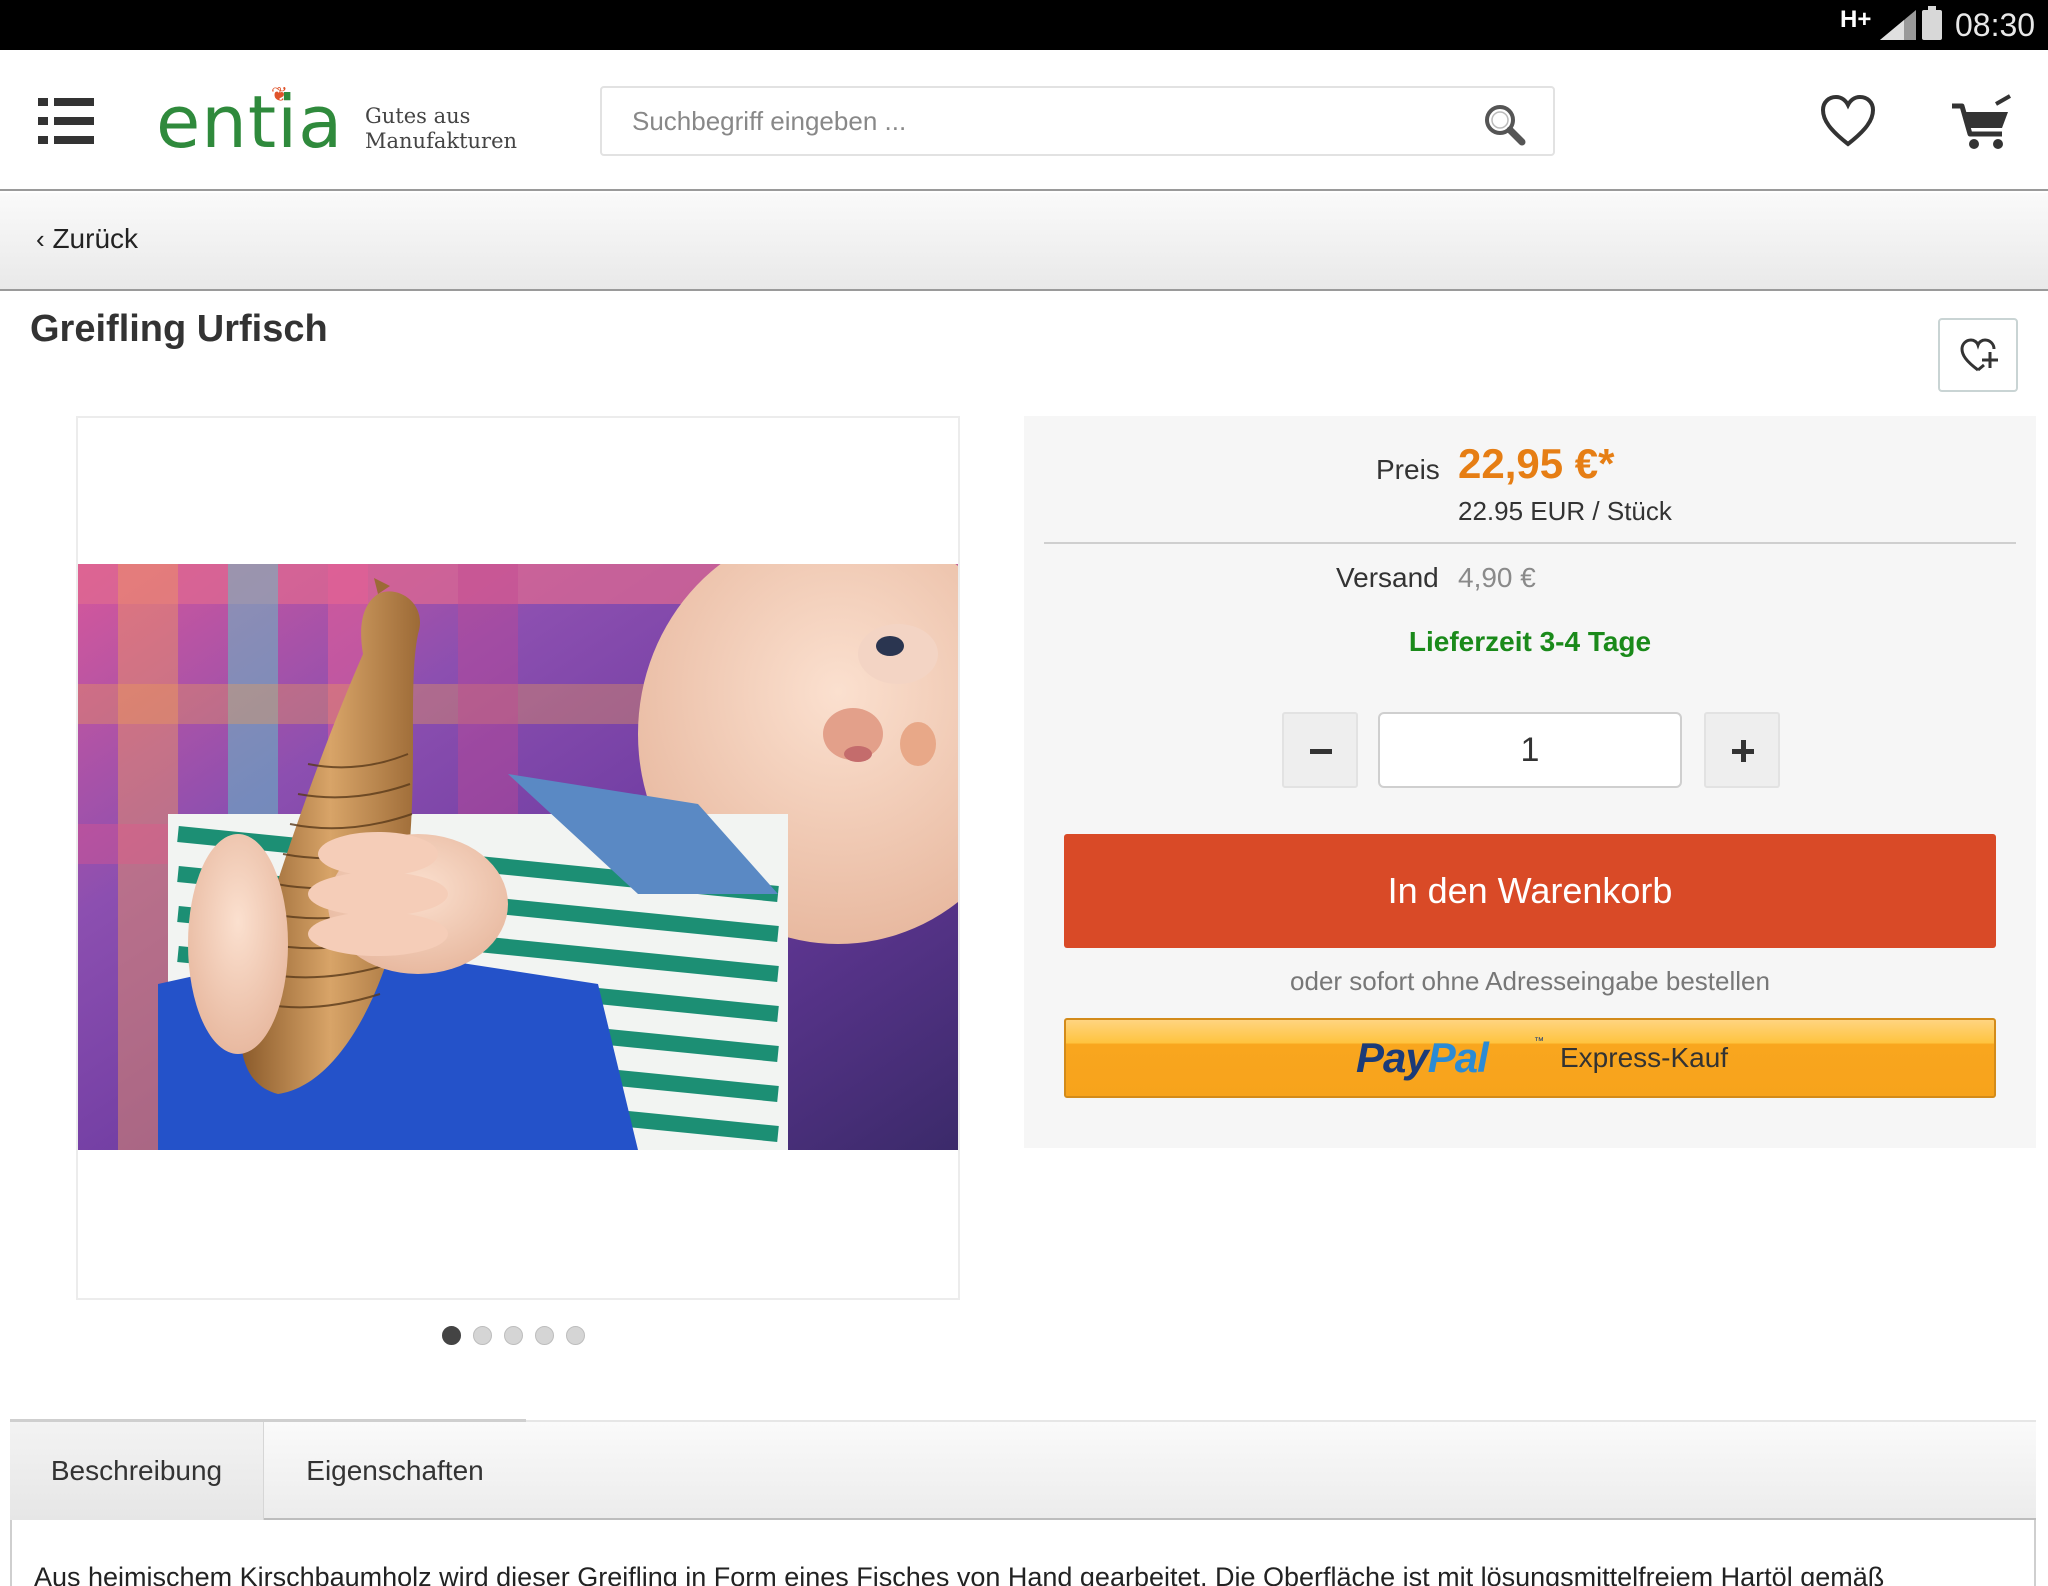 Image resolution: width=2048 pixels, height=1586 pixels. I want to click on add-to-wishlist-button, so click(1978, 355).